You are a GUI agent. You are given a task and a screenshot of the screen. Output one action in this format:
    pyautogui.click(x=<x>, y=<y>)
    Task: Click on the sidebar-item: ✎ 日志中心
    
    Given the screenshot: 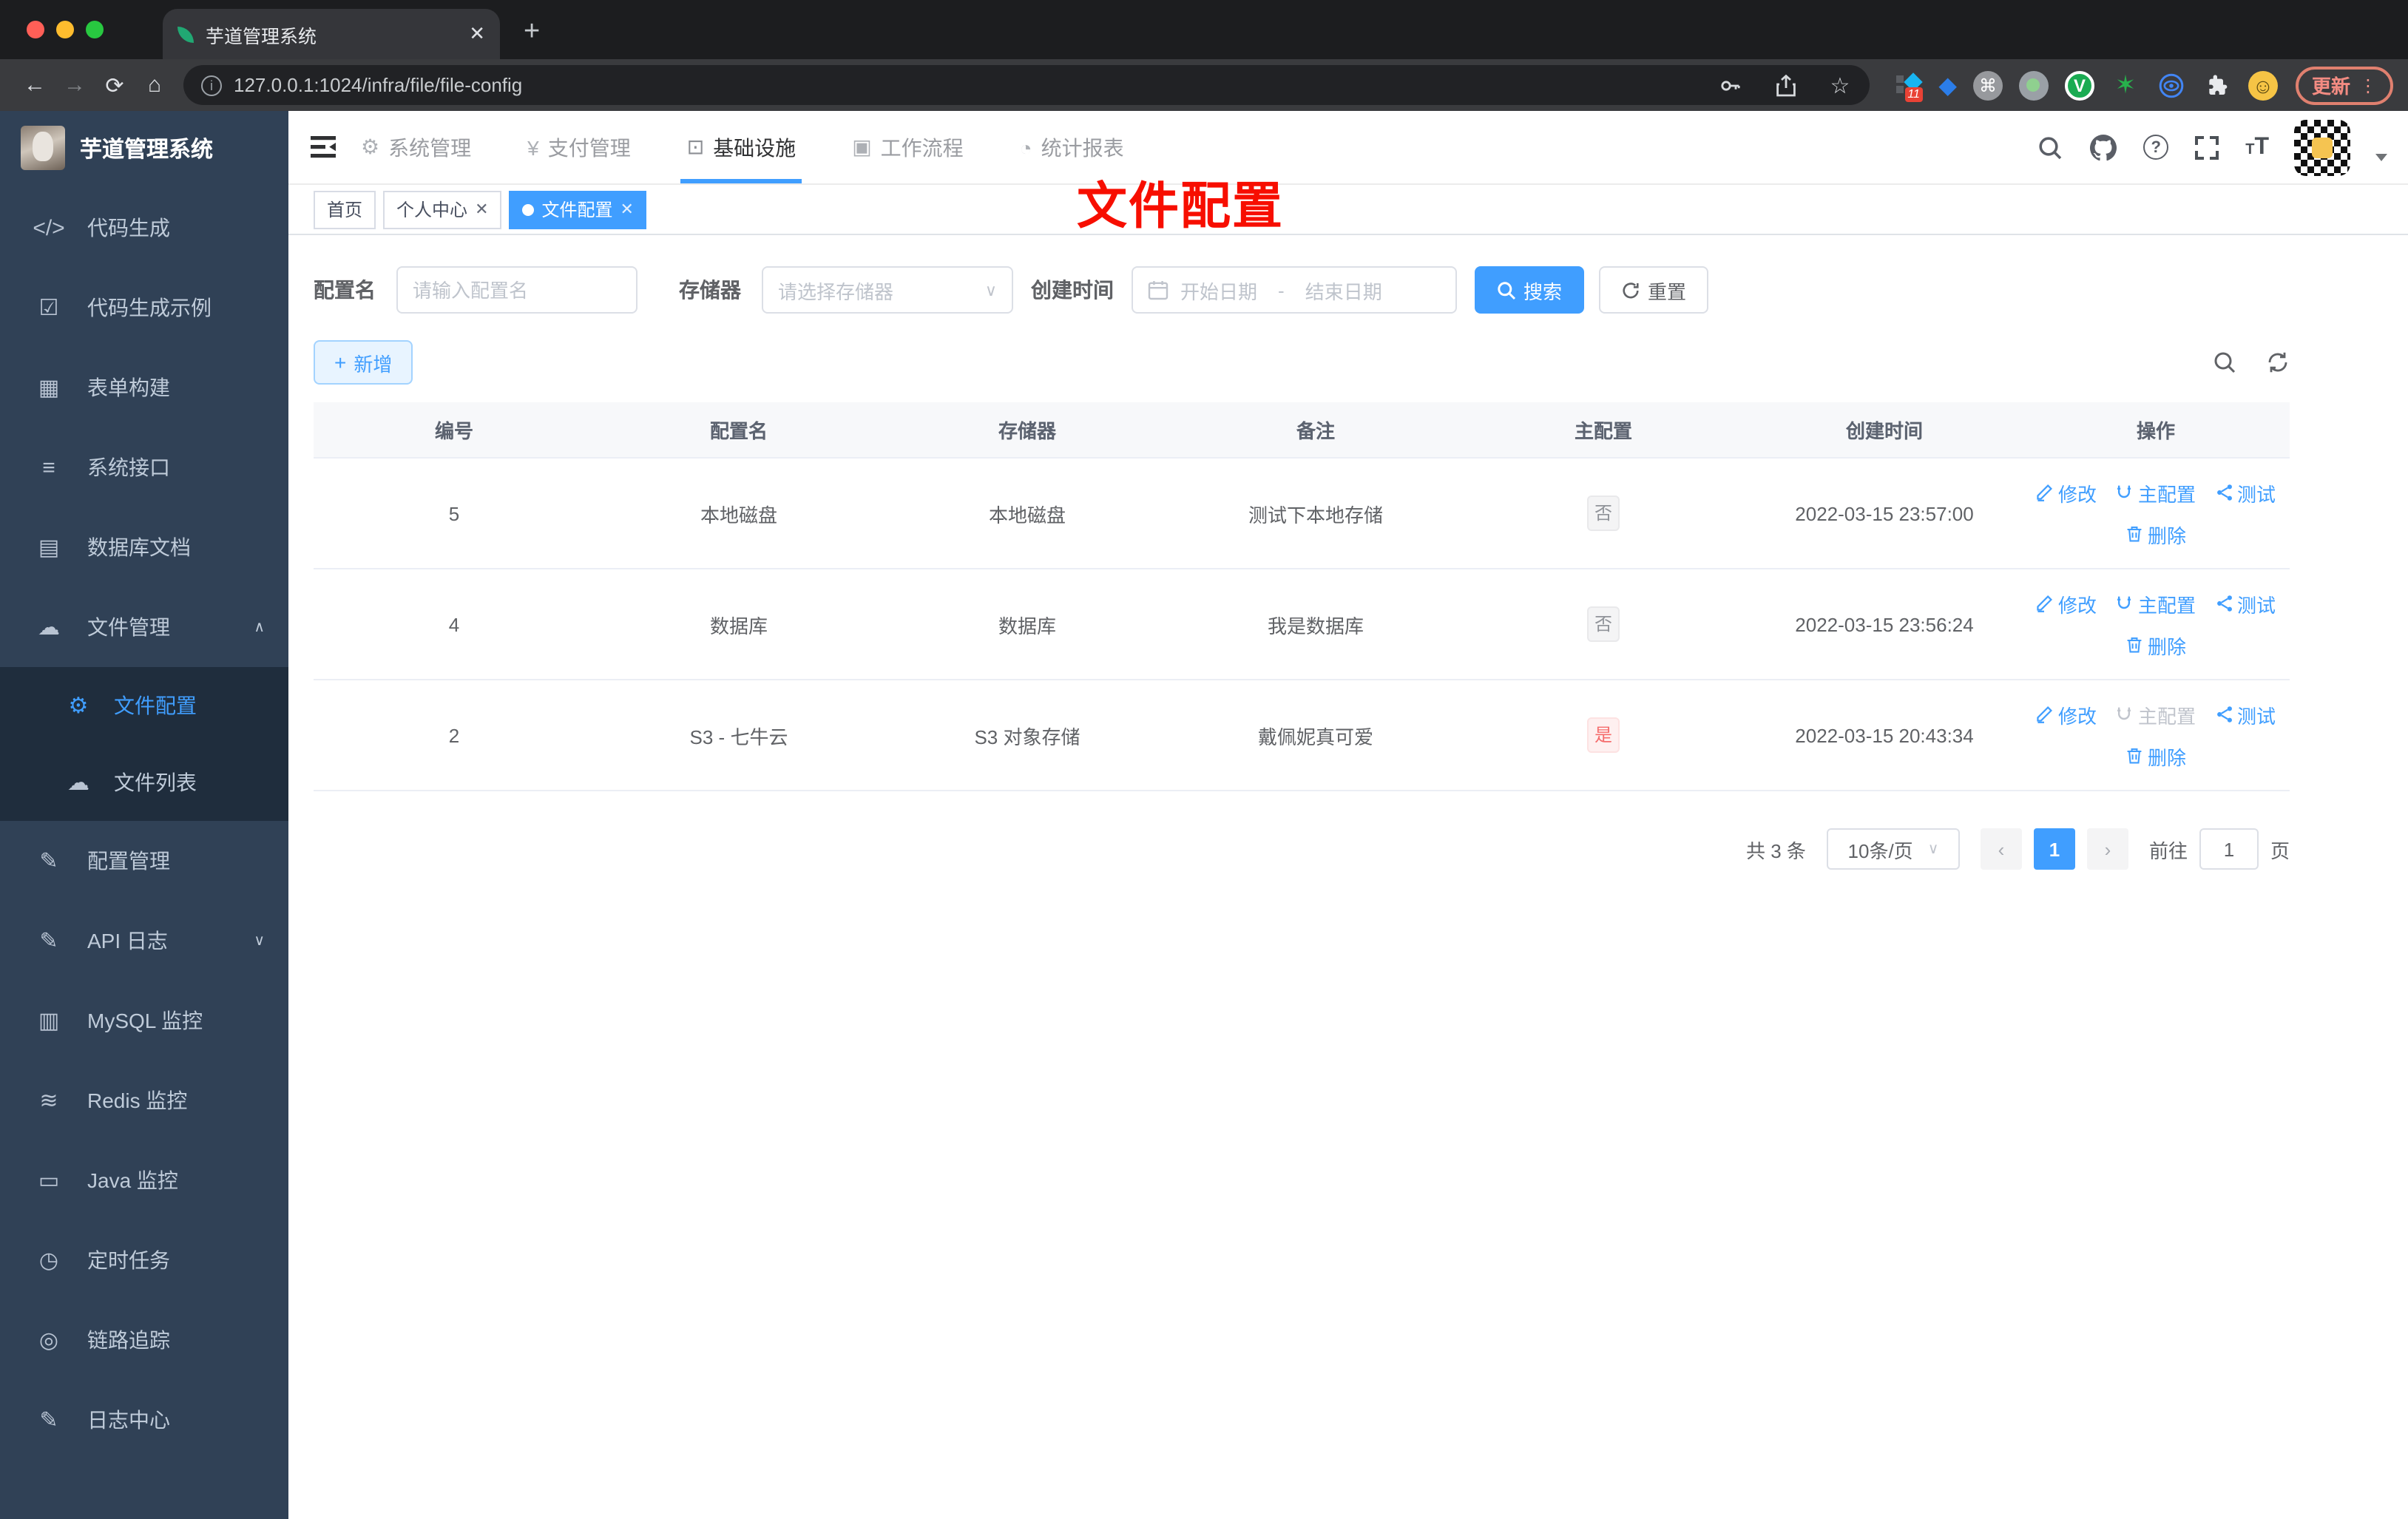 What is the action you would take?
    pyautogui.click(x=144, y=1420)
    